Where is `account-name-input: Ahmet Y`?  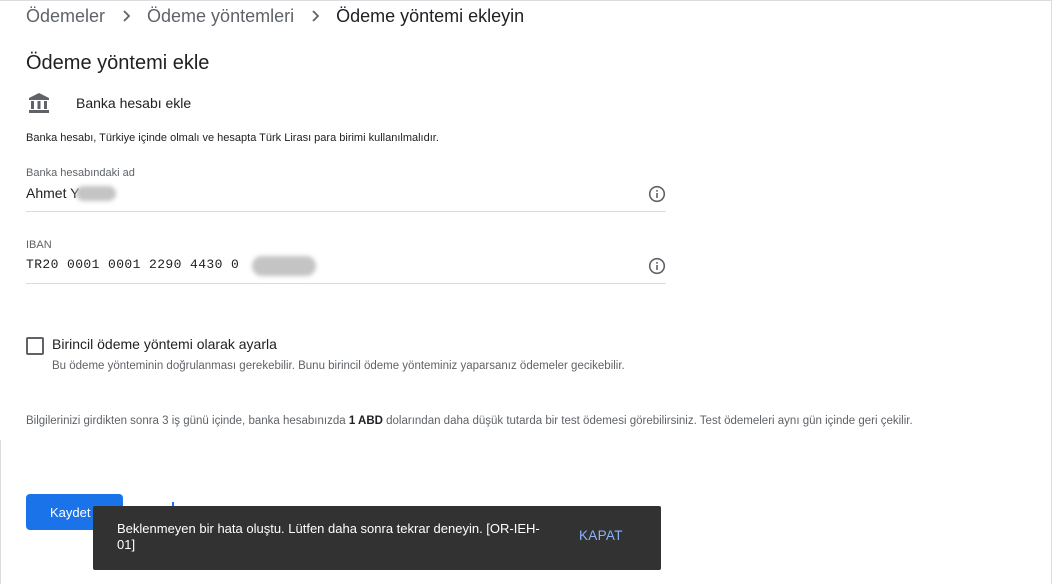
account-name-input: Ahmet Y is located at coordinates (346, 193).